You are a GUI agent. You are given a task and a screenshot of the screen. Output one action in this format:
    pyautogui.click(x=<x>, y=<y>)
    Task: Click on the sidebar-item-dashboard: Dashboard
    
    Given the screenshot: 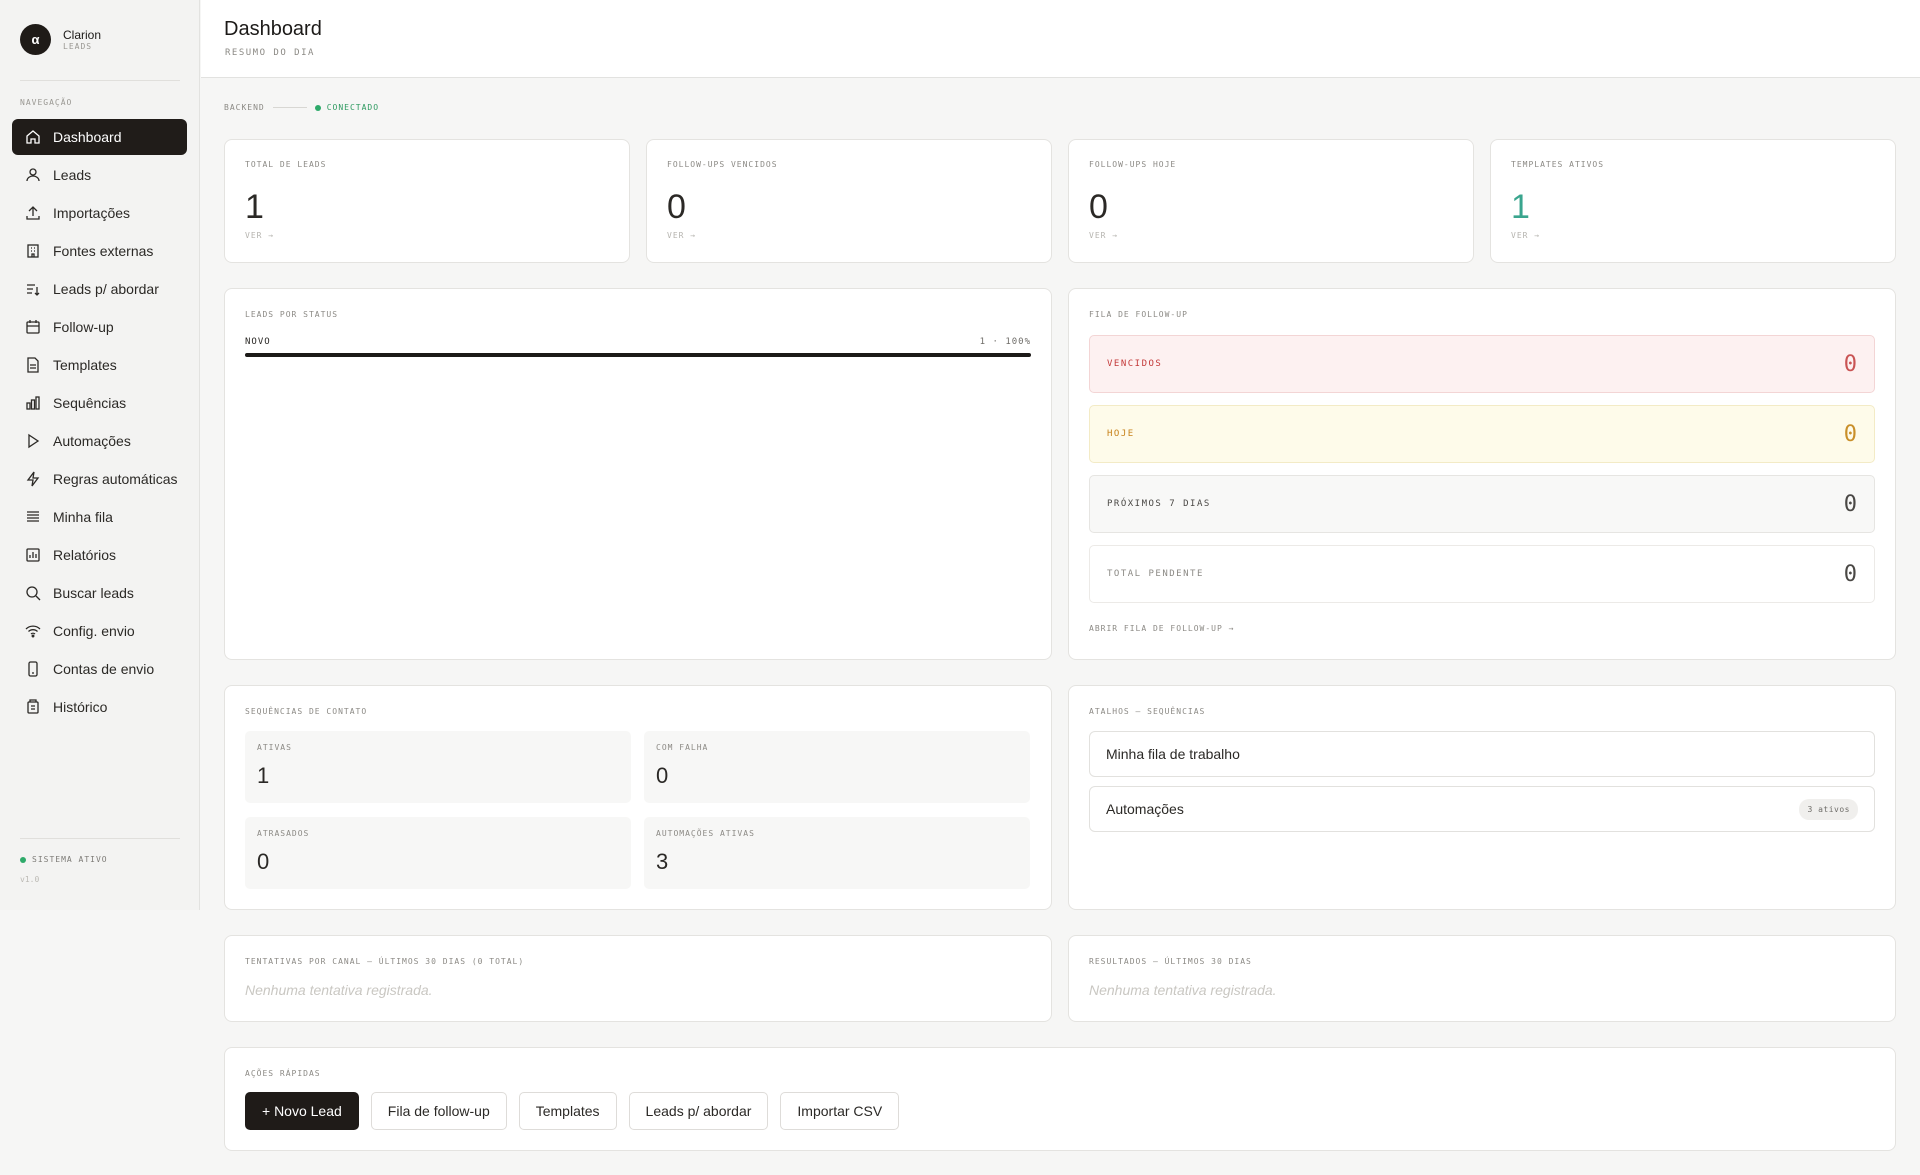 What is the action you would take?
    pyautogui.click(x=99, y=137)
    